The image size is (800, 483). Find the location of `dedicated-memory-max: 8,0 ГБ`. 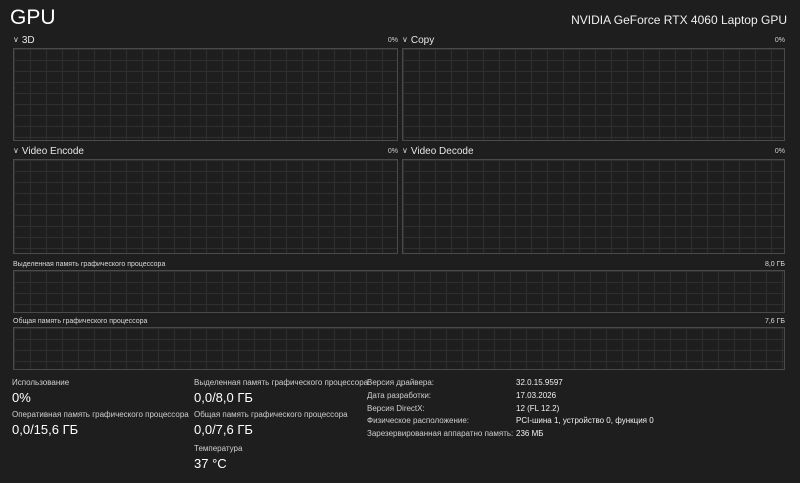

dedicated-memory-max: 8,0 ГБ is located at coordinates (774, 264).